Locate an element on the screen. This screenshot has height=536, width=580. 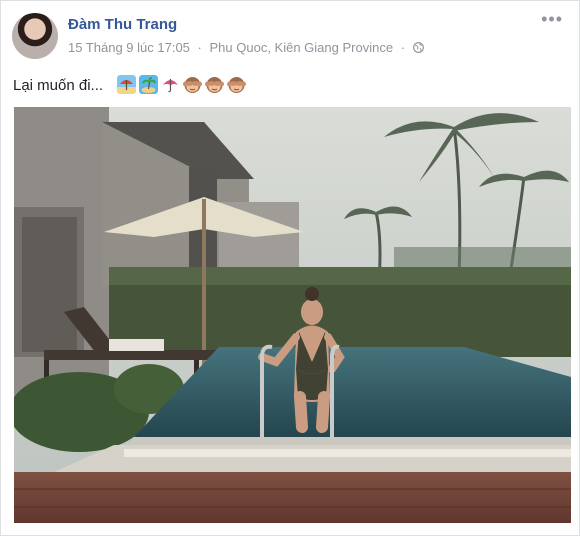
author-name-link: Đàm Thu Trang is located at coordinates (122, 24).